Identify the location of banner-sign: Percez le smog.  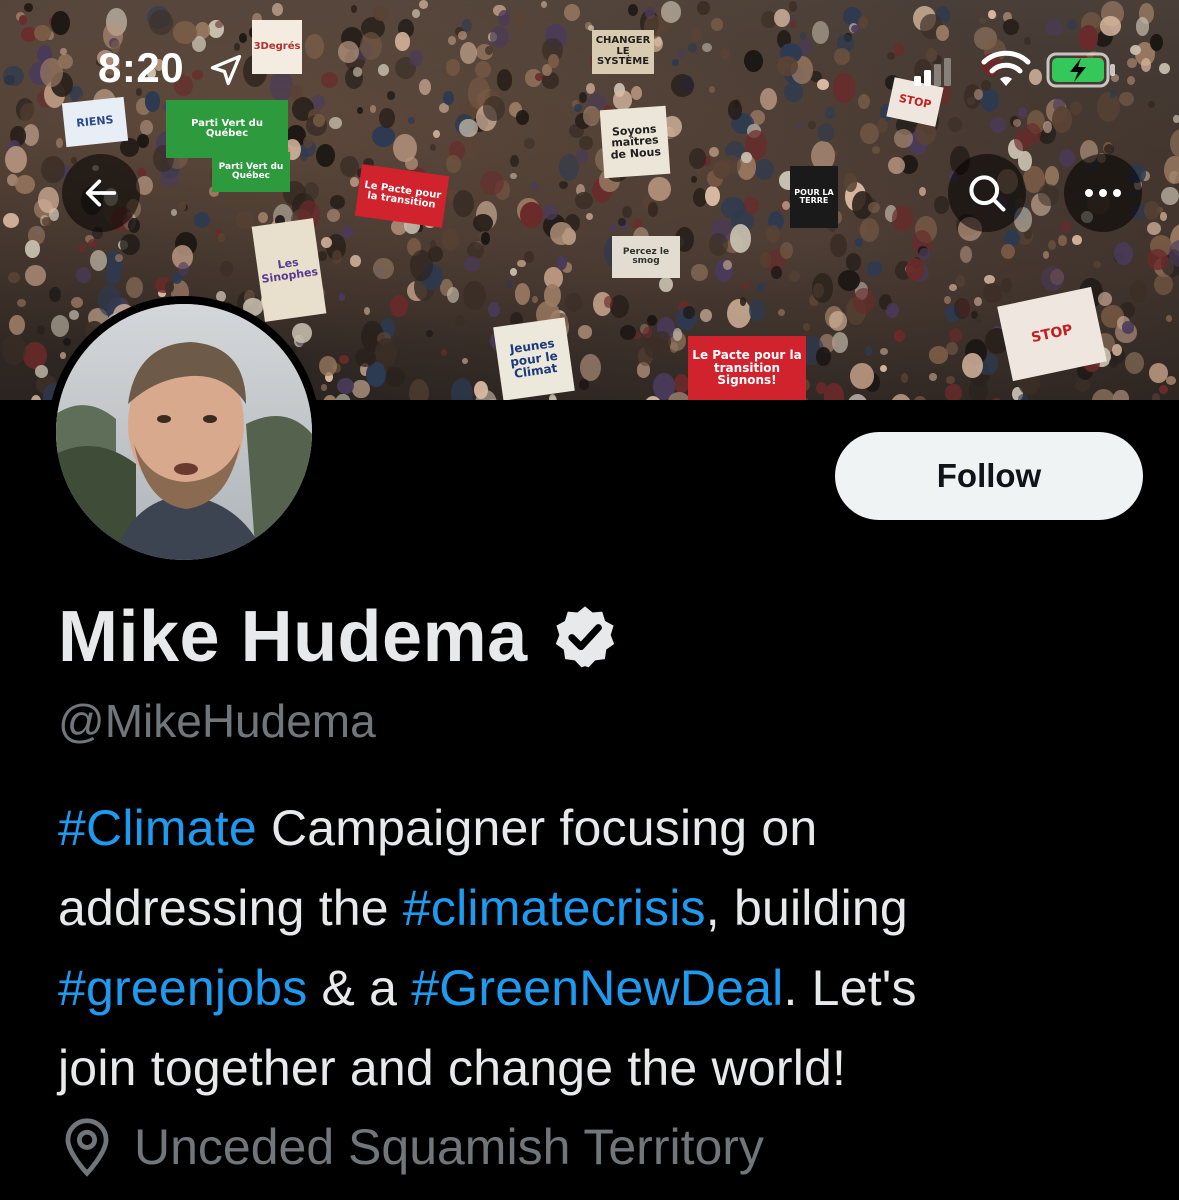
(646, 257).